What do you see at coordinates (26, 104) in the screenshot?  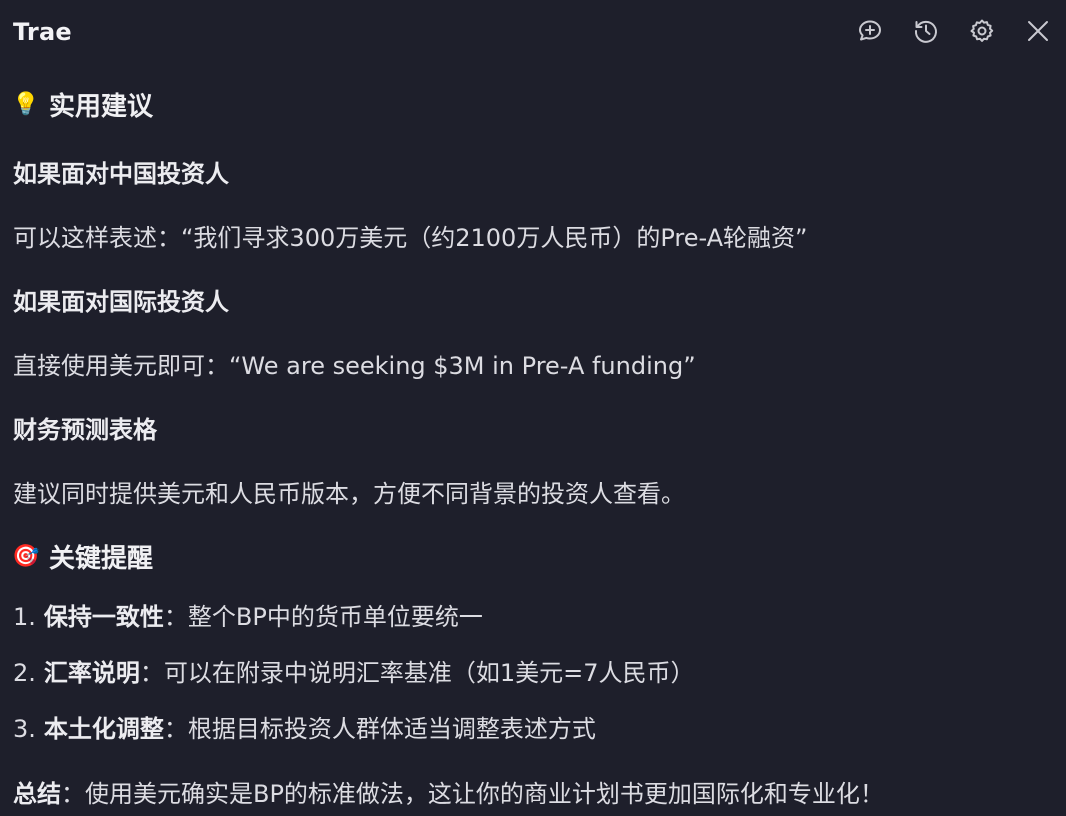 I see `lightbulb-icon: 💡` at bounding box center [26, 104].